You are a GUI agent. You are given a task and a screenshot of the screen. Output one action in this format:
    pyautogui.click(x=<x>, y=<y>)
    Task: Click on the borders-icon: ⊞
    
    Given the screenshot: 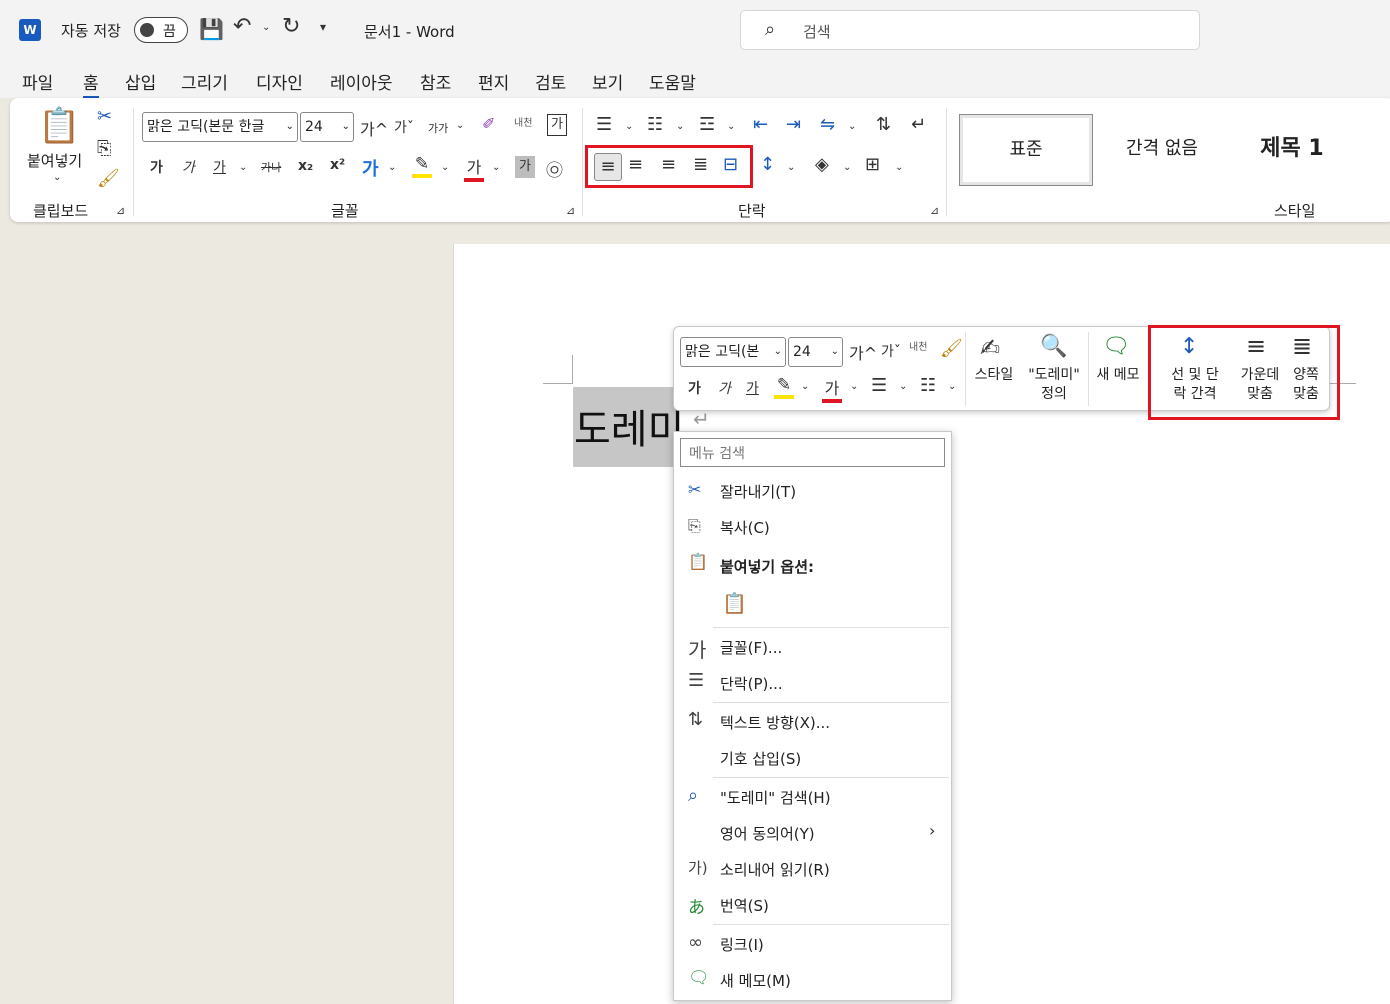 What is the action you would take?
    pyautogui.click(x=872, y=164)
    